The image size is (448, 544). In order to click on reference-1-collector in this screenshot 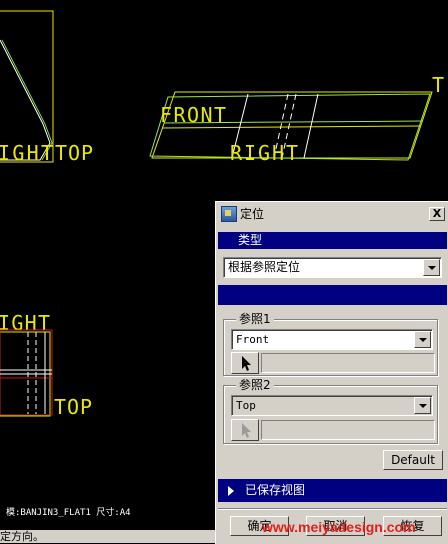, I will do `click(348, 363)`.